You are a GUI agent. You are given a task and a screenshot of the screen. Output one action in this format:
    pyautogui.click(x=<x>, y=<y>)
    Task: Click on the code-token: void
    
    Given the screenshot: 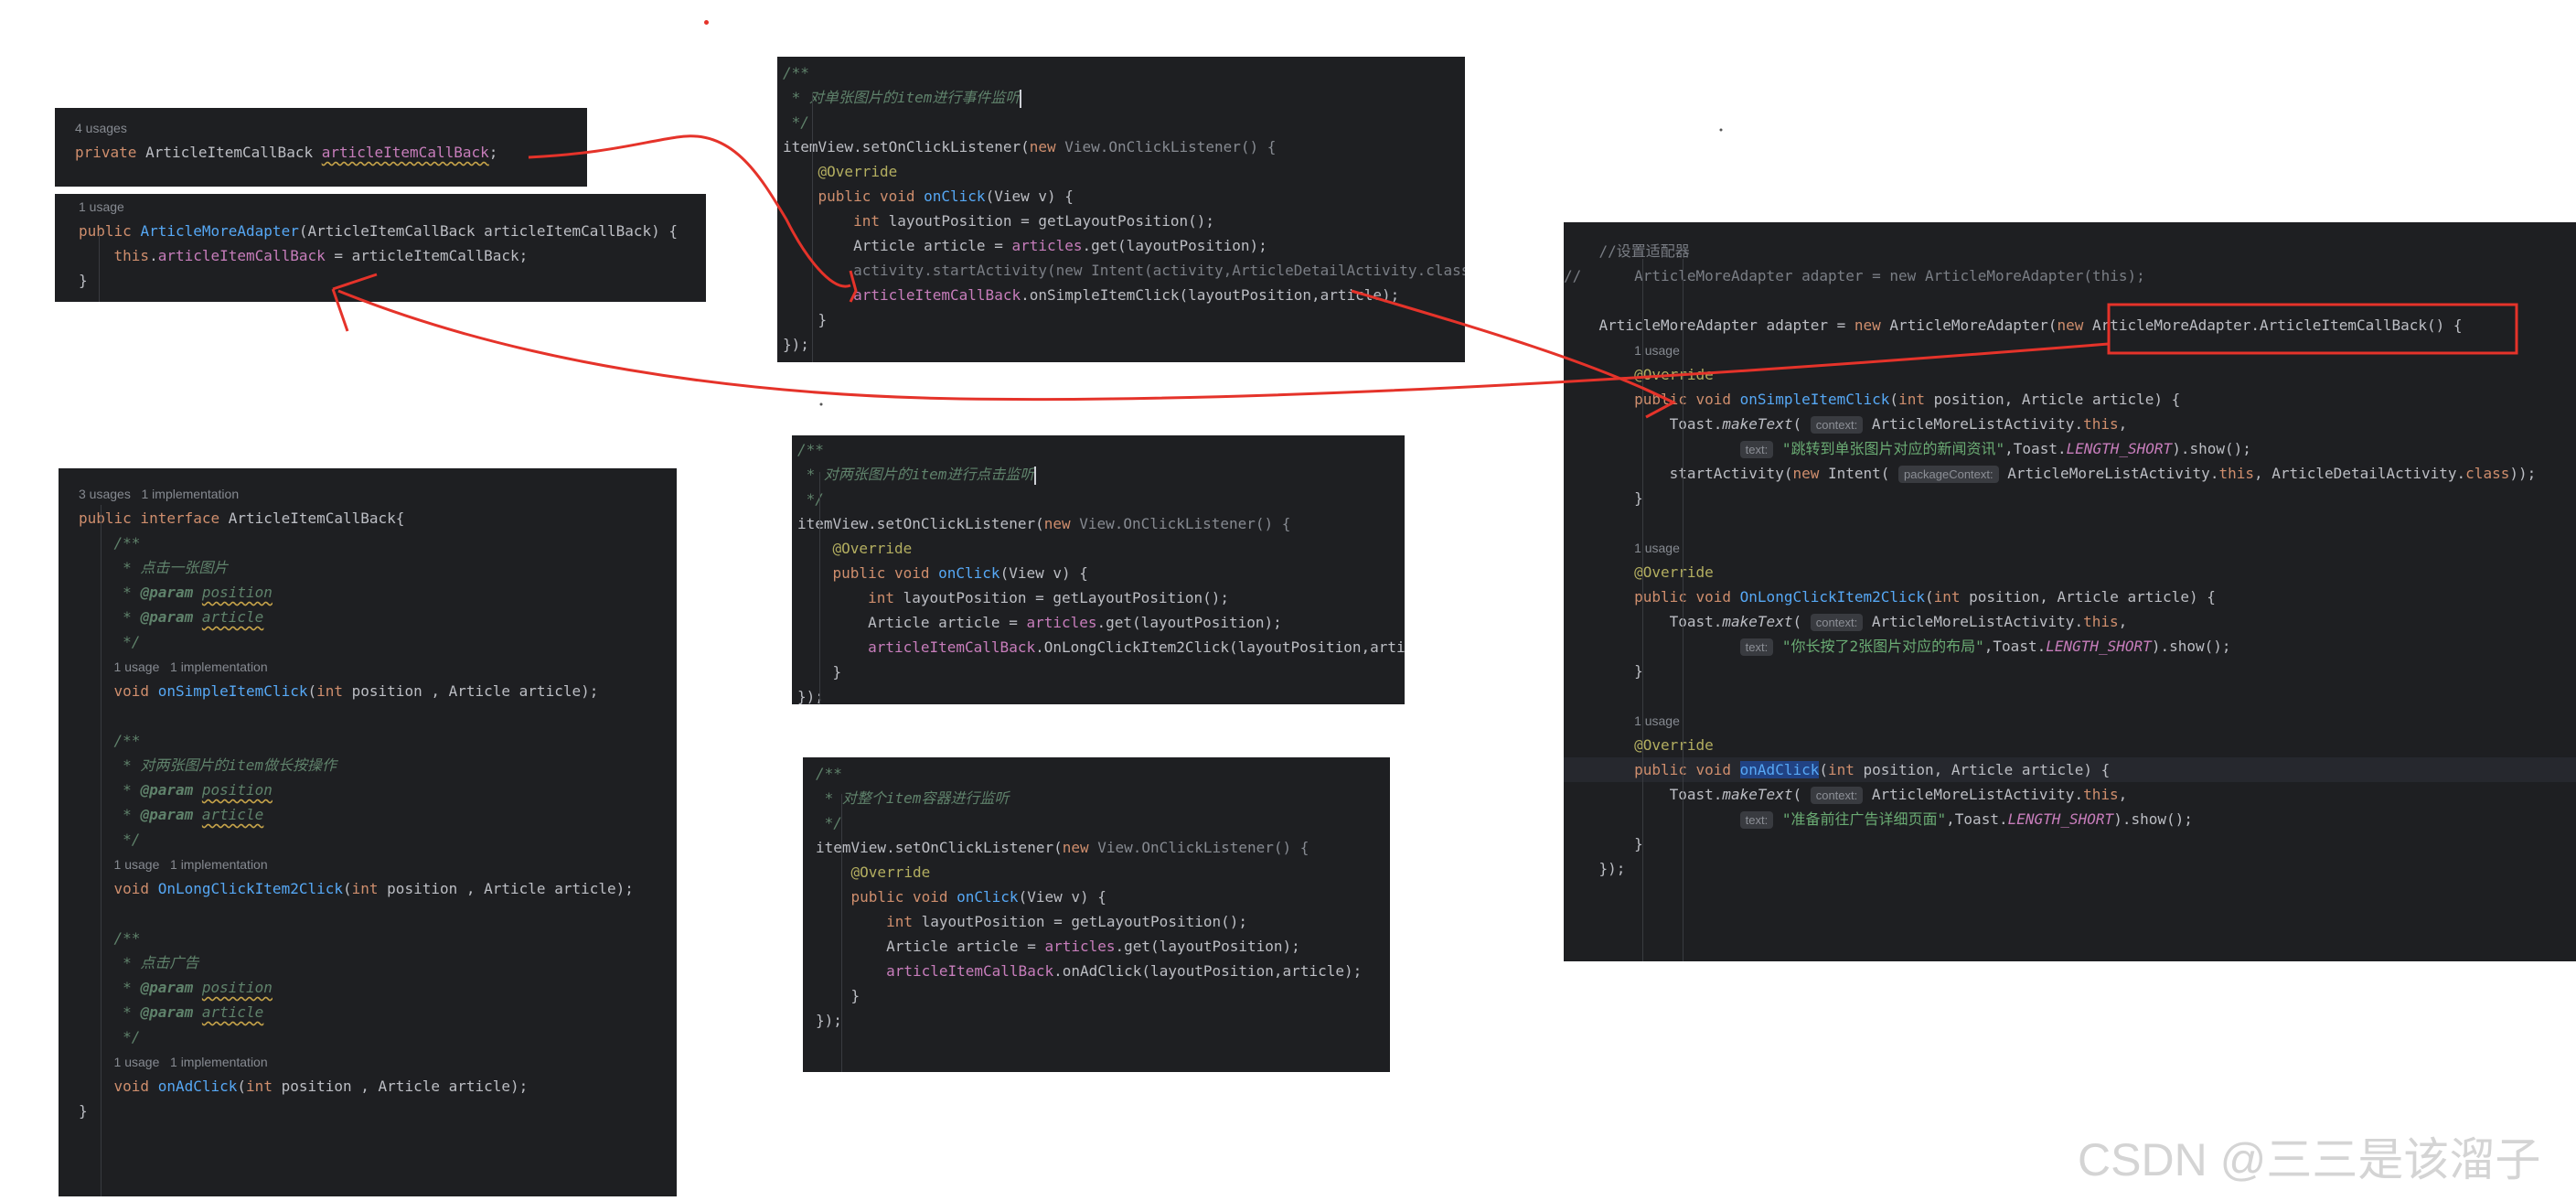 What is the action you would take?
    pyautogui.click(x=135, y=1086)
    